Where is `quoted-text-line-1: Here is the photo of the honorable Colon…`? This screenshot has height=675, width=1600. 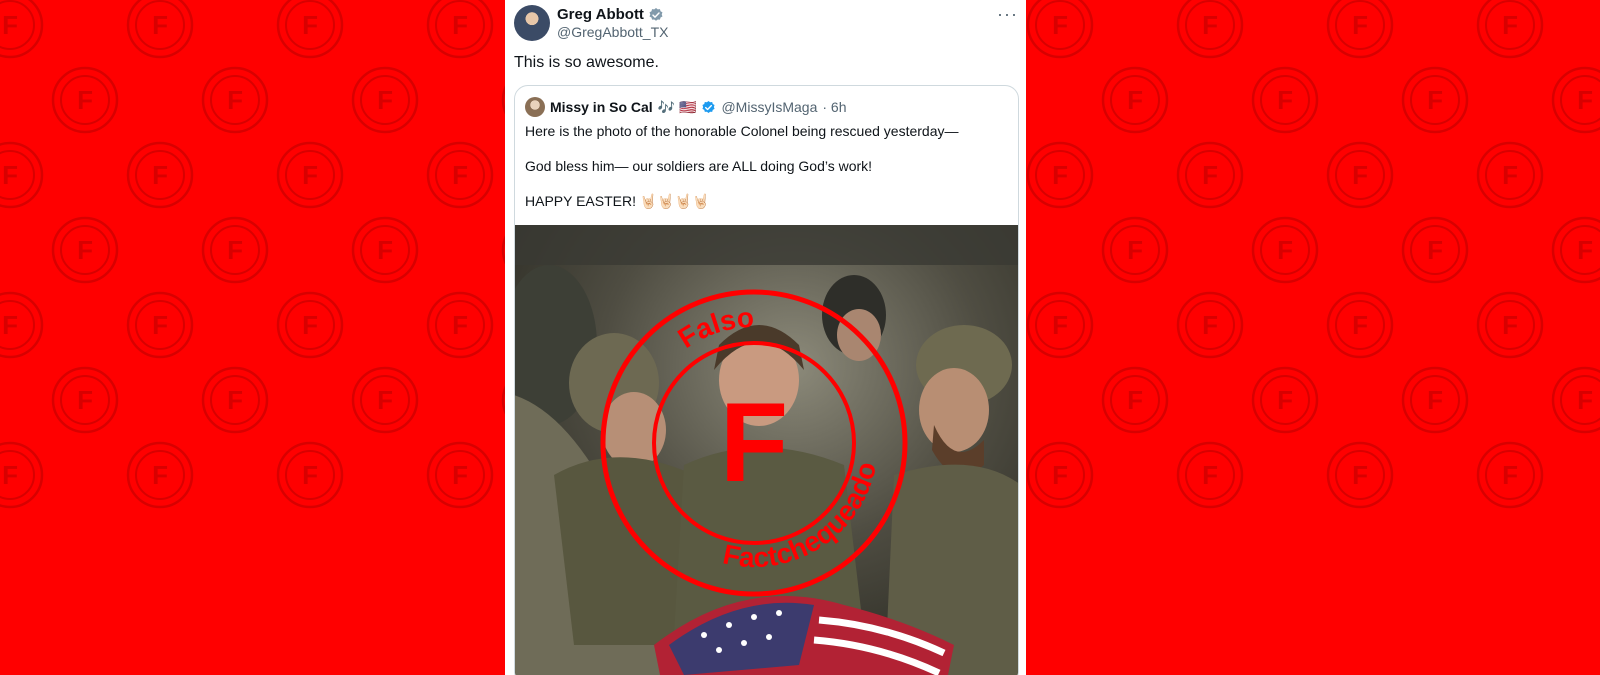
quoted-text-line-1: Here is the photo of the honorable Colon… is located at coordinates (742, 131).